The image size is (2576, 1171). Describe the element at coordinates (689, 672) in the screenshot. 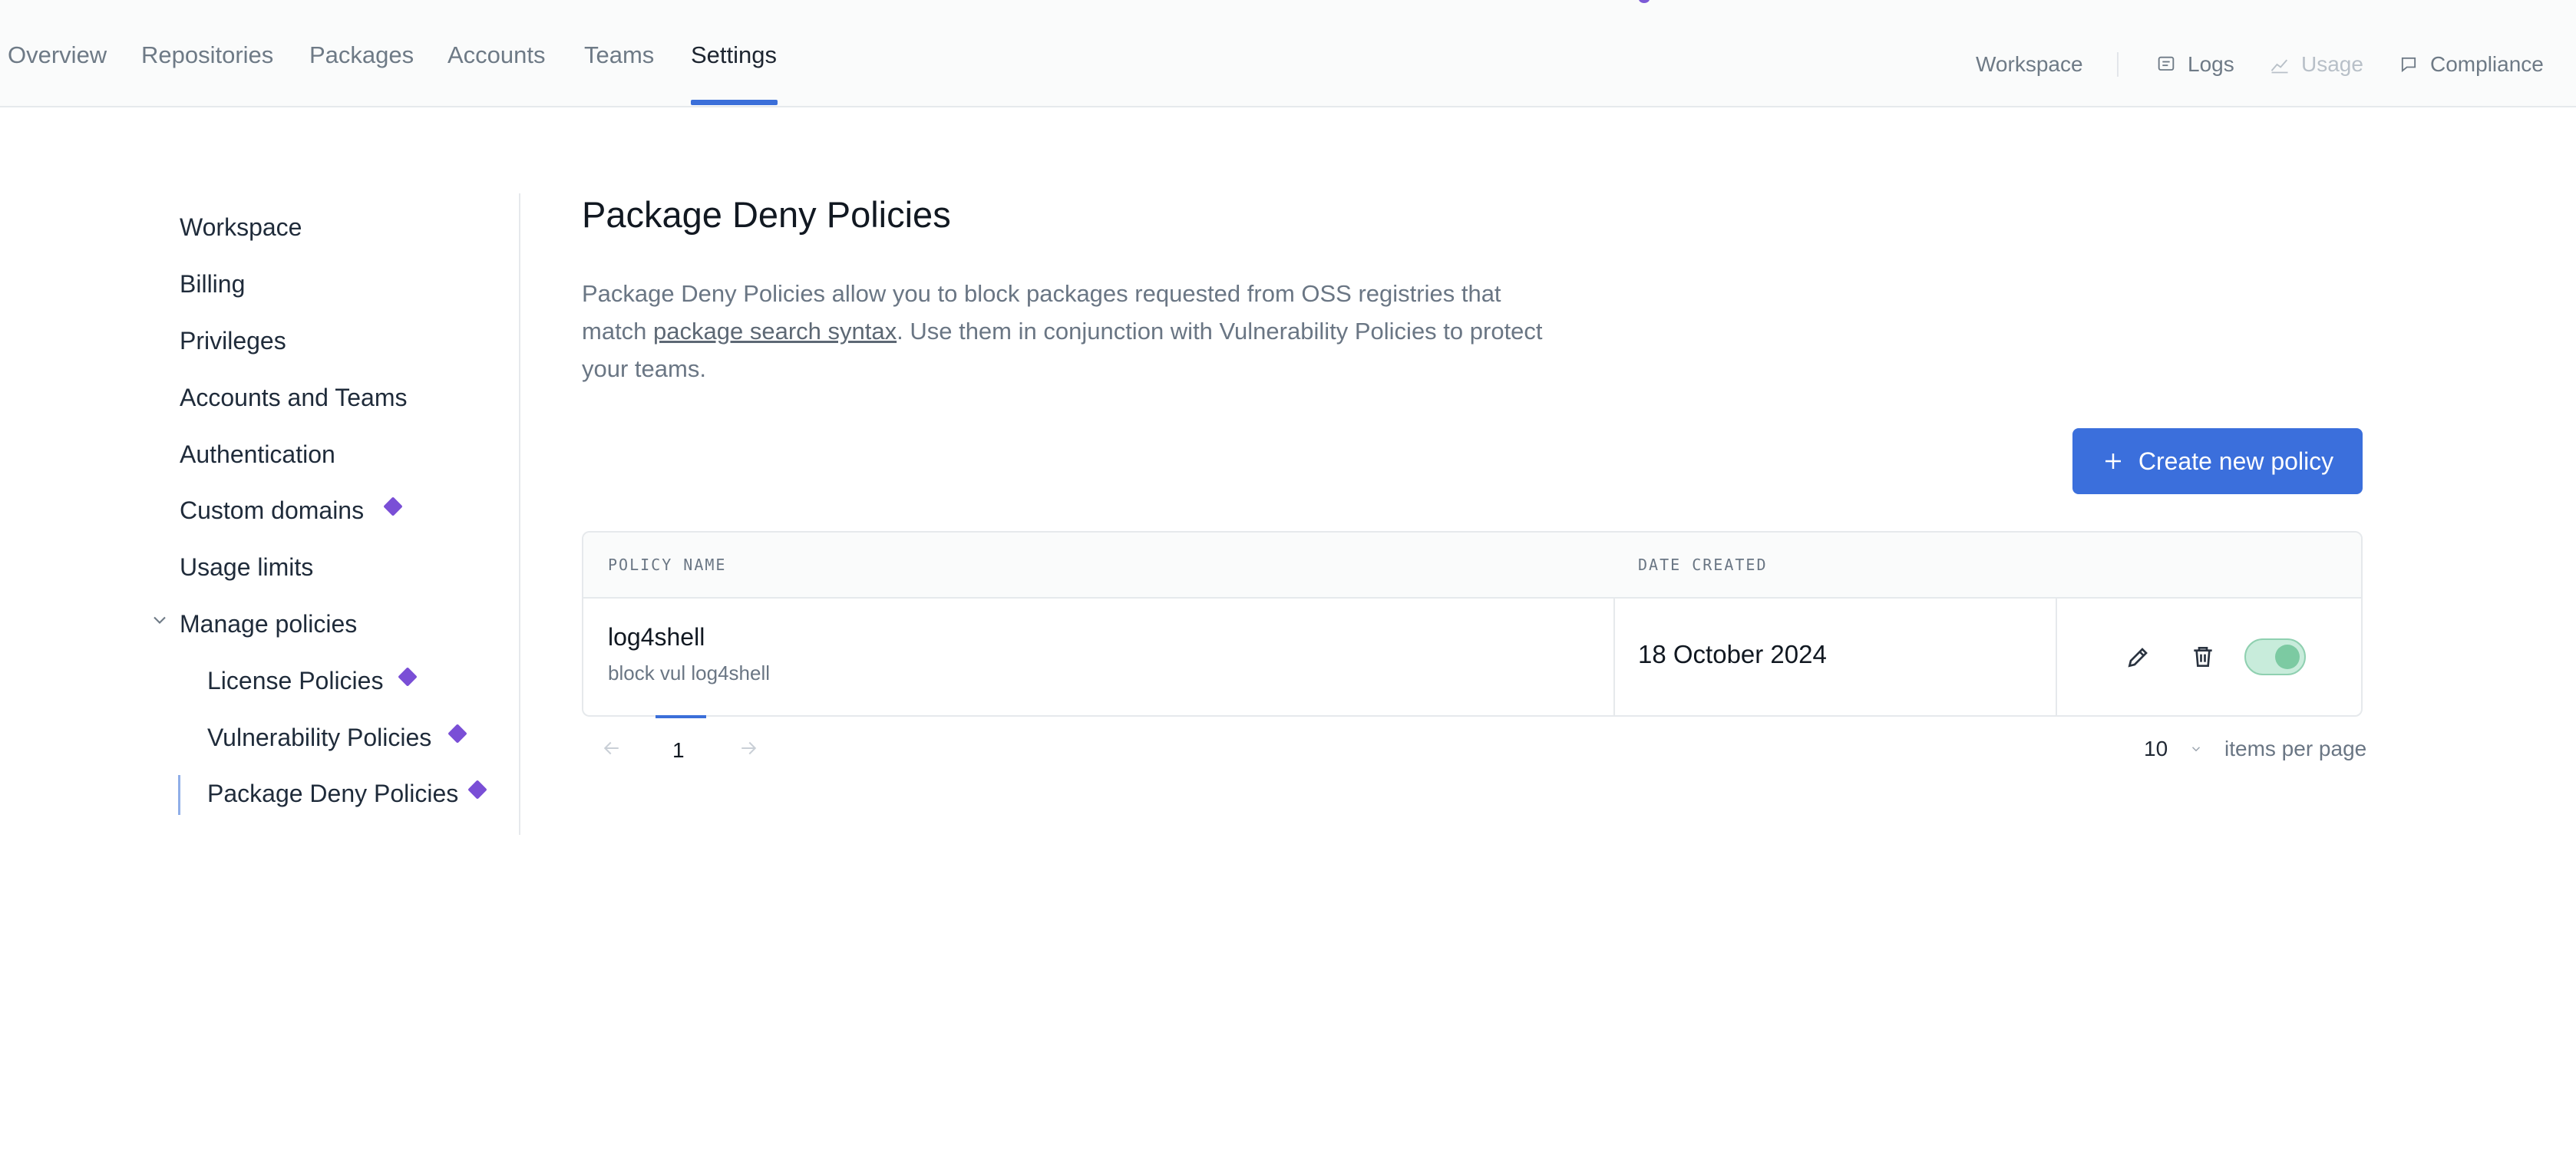

I see `policy-description: block vul log4shell` at that location.